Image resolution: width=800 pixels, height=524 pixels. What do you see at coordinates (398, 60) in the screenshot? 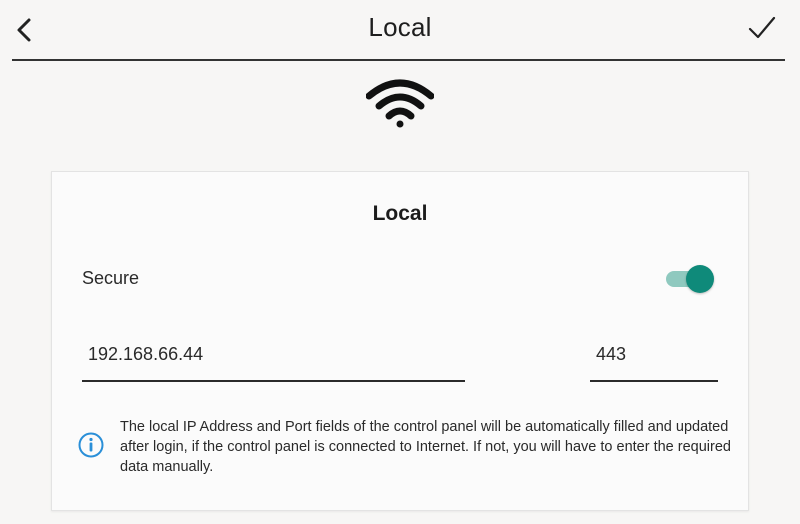
I see `header-divider` at bounding box center [398, 60].